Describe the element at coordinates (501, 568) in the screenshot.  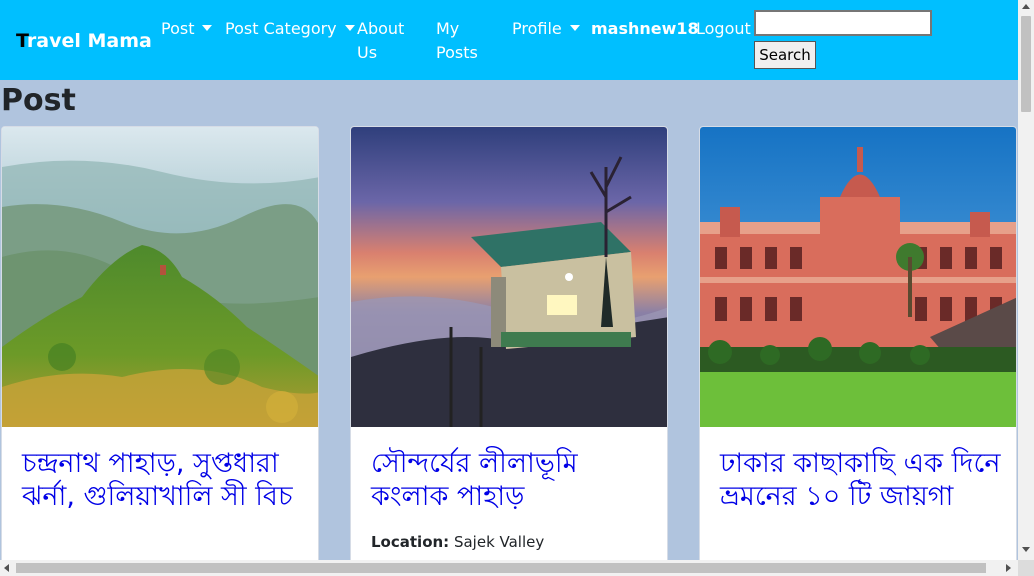
I see `horizontal-scroll-thumb` at that location.